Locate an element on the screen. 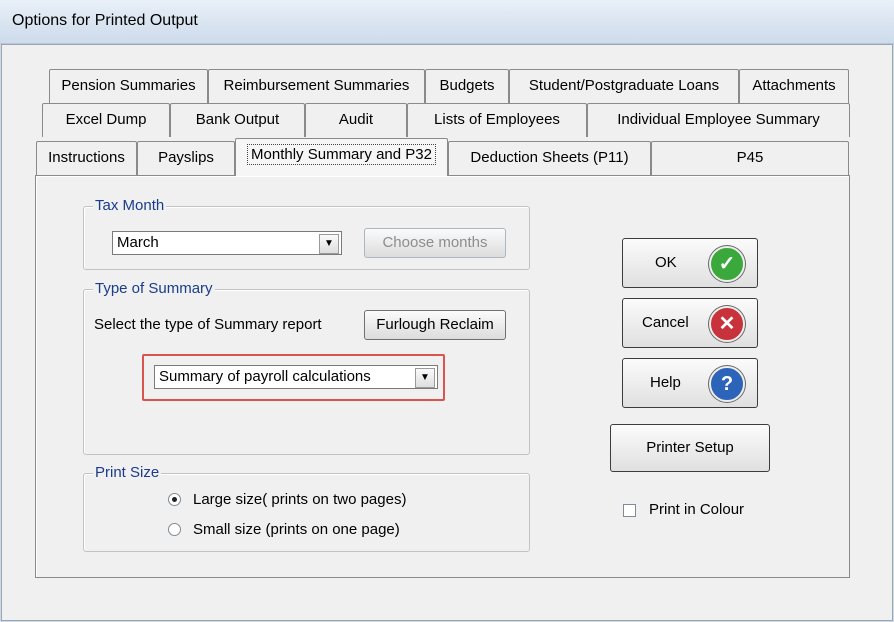 This screenshot has height=622, width=894. tab-monthly-summary-p32: Monthly Summary and P32 is located at coordinates (341, 157).